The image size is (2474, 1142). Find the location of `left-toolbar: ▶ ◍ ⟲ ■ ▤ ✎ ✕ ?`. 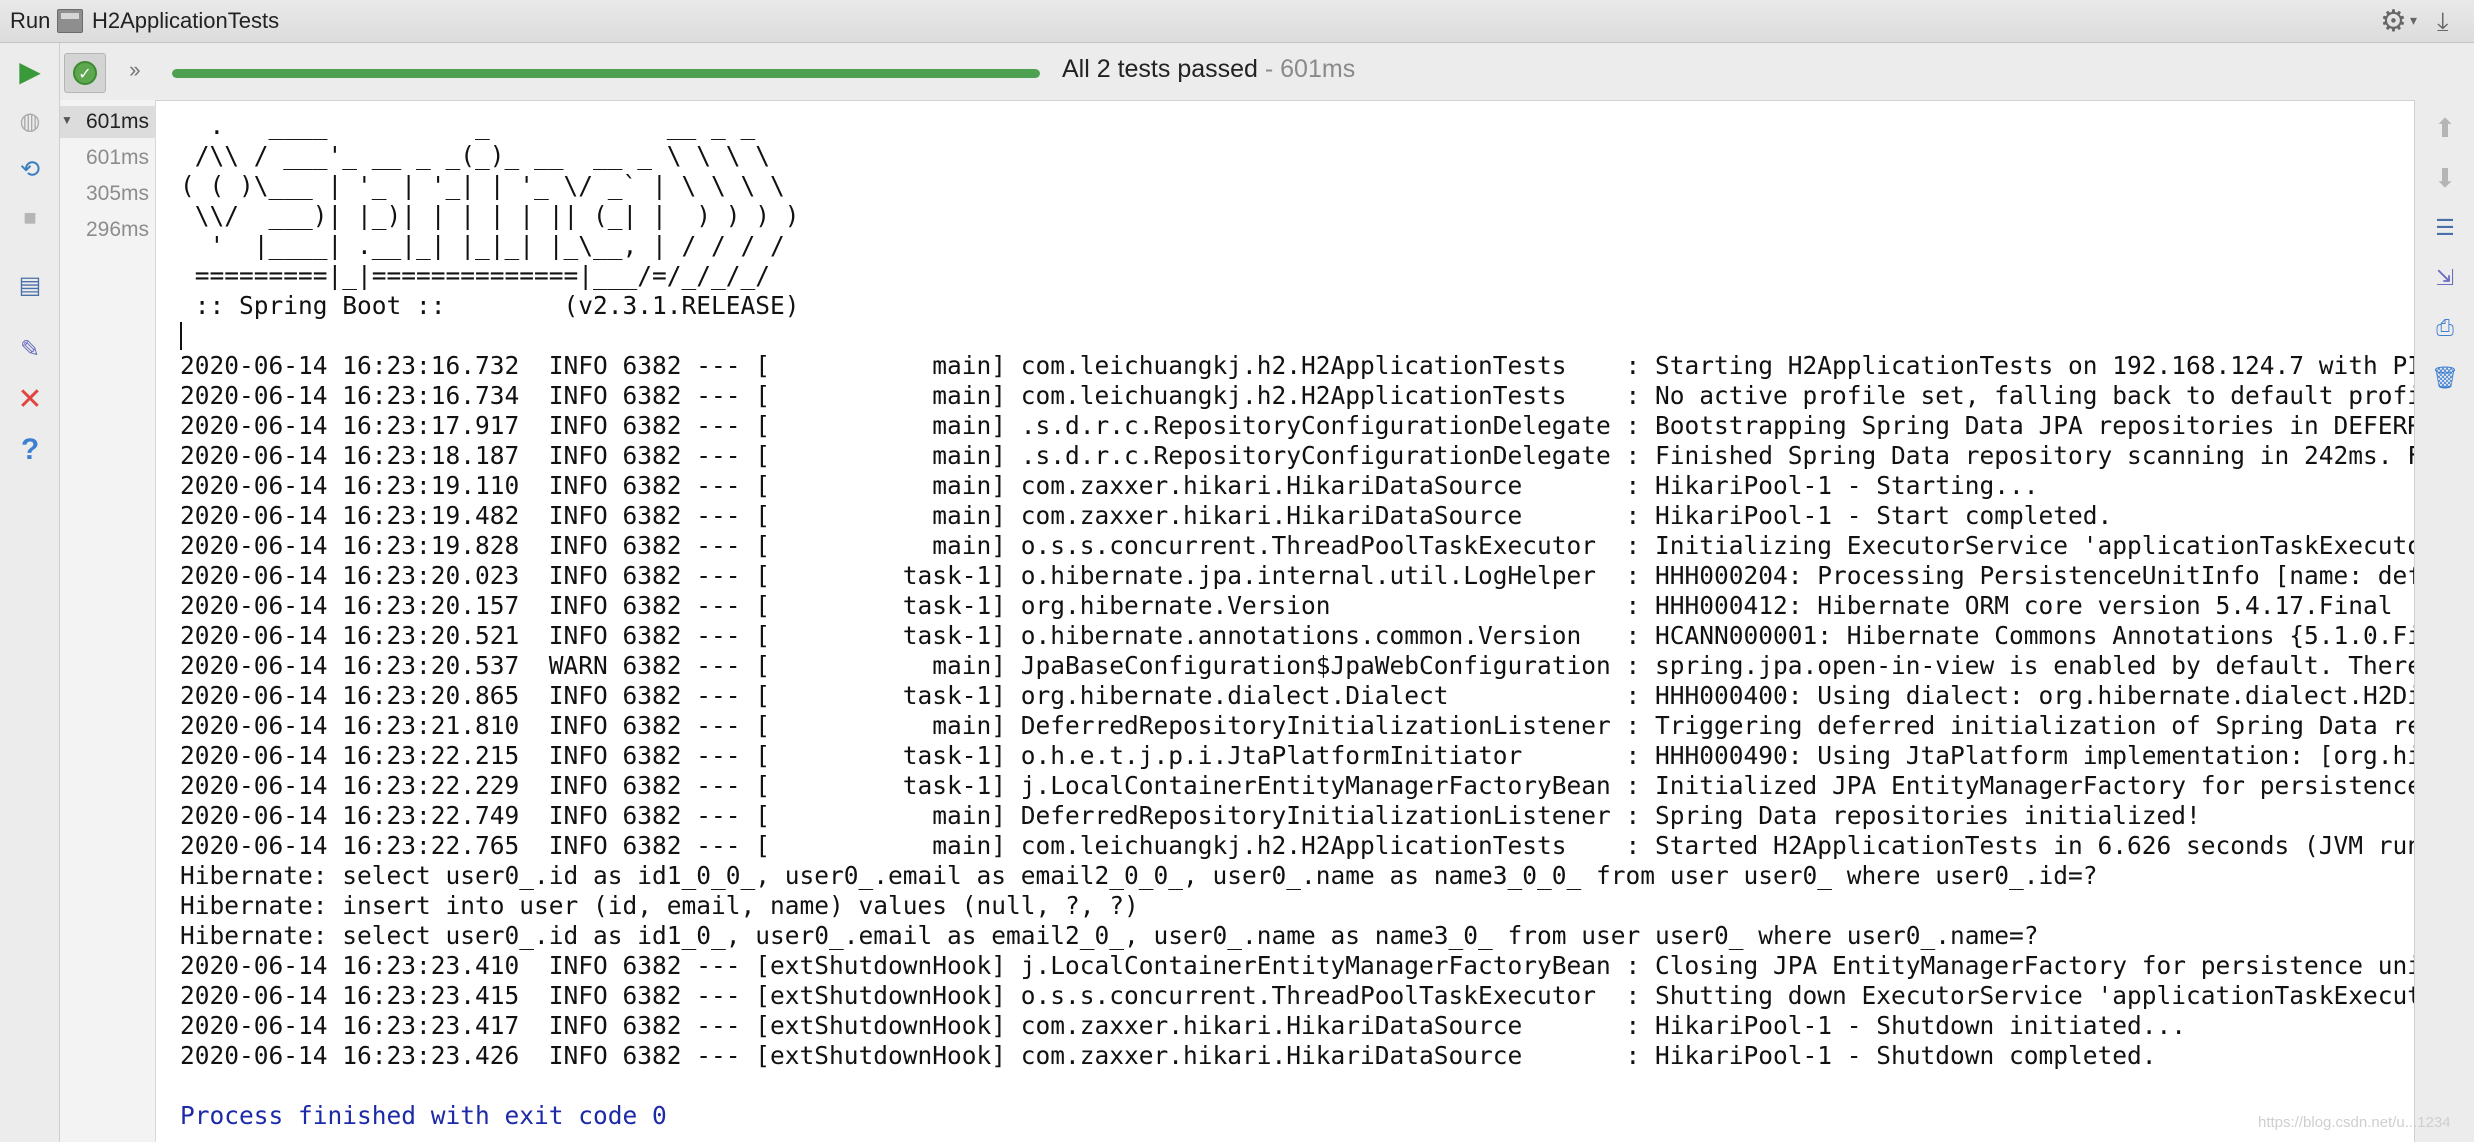

left-toolbar: ▶ ◍ ⟲ ■ ▤ ✎ ✕ ? is located at coordinates (30, 592).